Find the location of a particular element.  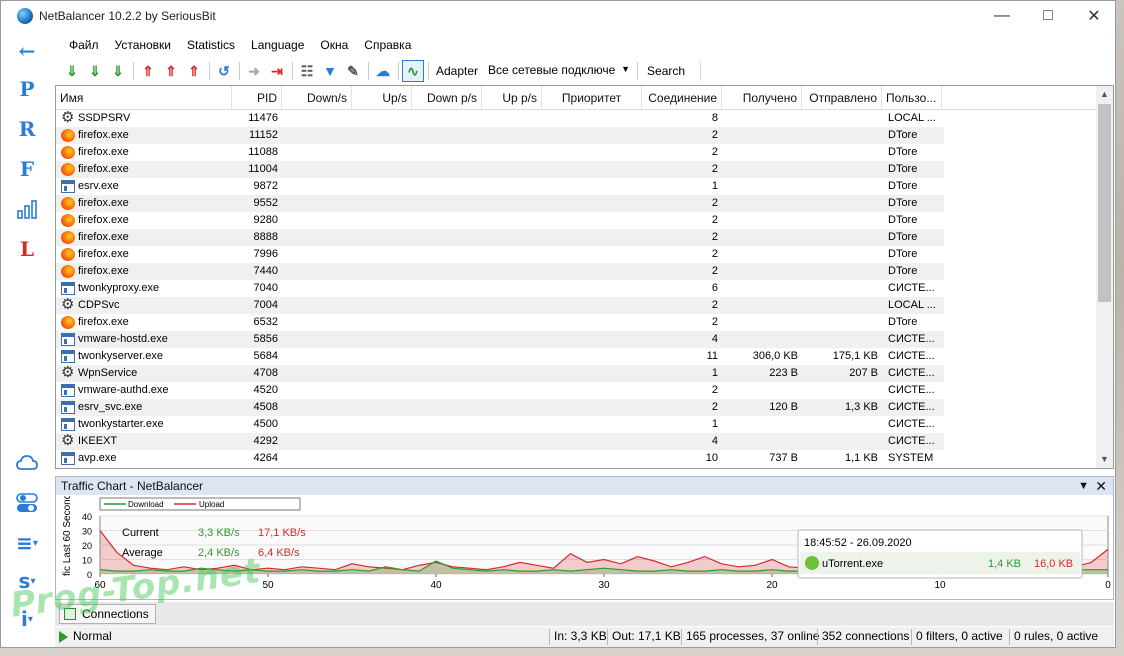

toolbar-separator is located at coordinates (428, 71).